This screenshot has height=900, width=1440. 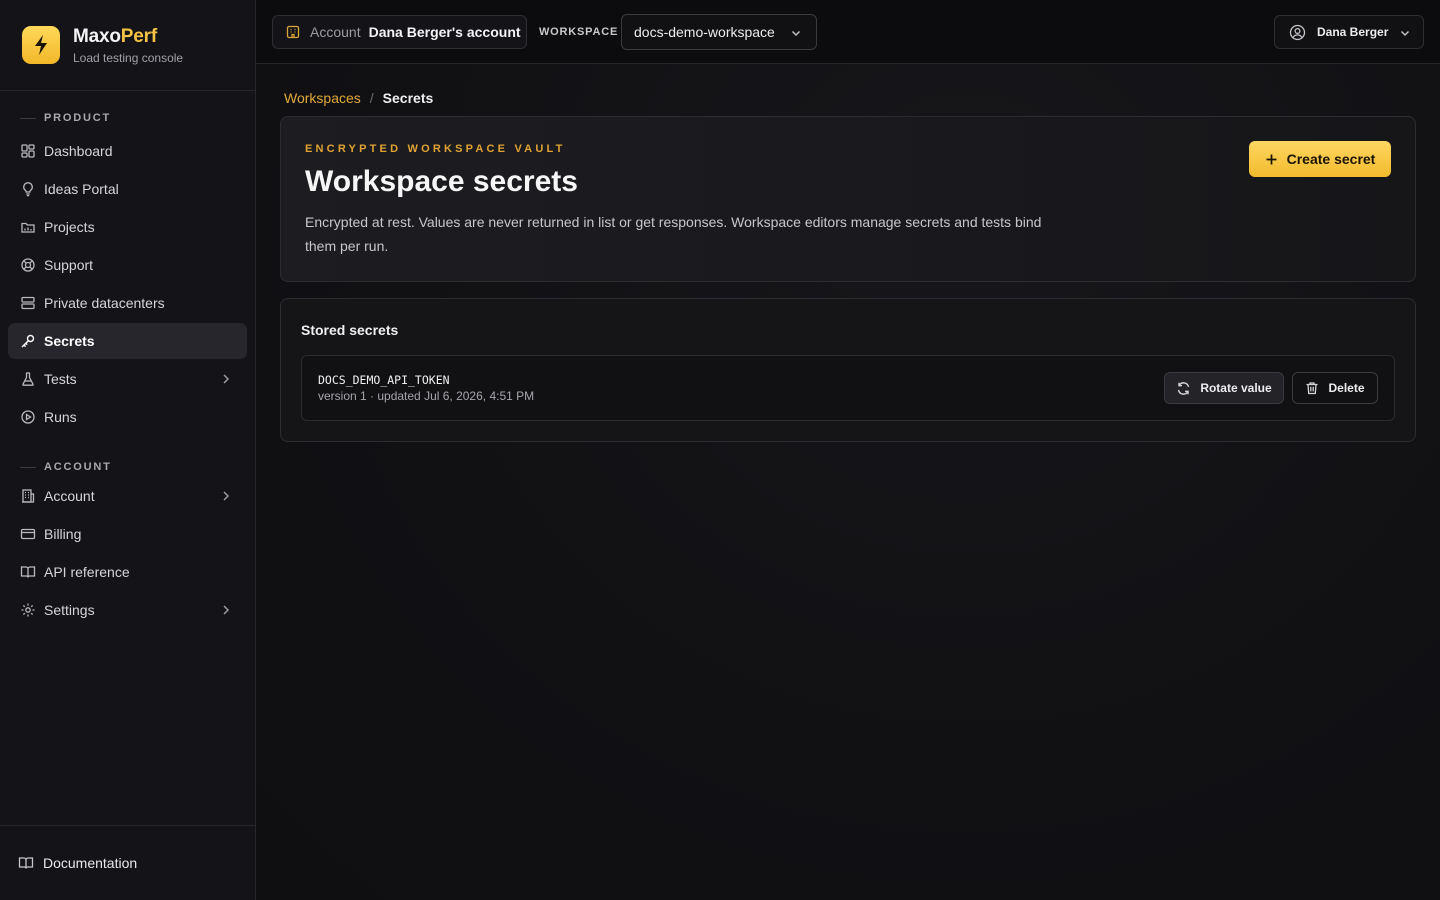 I want to click on sidebar-item-tests: Tests, so click(x=127, y=379).